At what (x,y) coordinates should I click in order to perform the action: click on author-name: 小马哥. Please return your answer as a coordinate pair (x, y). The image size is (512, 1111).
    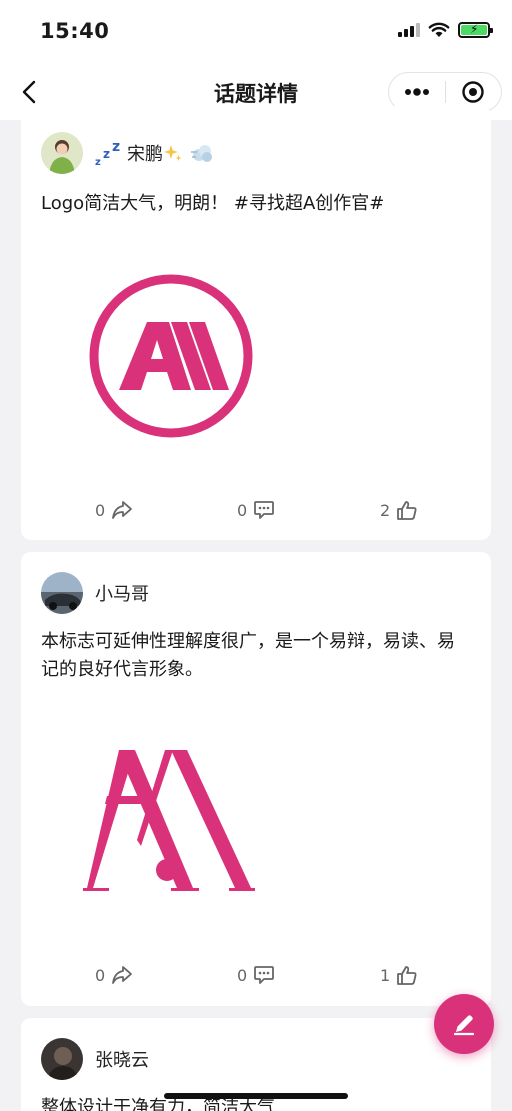
    Looking at the image, I should click on (122, 594).